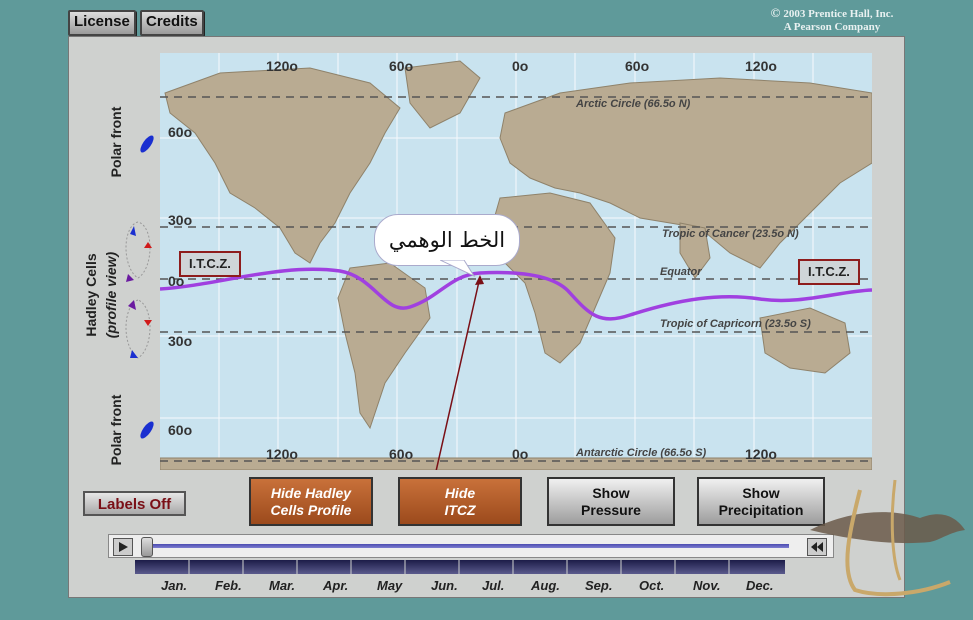 Image resolution: width=973 pixels, height=620 pixels. What do you see at coordinates (147, 430) in the screenshot?
I see `polar-front-bottom-icon` at bounding box center [147, 430].